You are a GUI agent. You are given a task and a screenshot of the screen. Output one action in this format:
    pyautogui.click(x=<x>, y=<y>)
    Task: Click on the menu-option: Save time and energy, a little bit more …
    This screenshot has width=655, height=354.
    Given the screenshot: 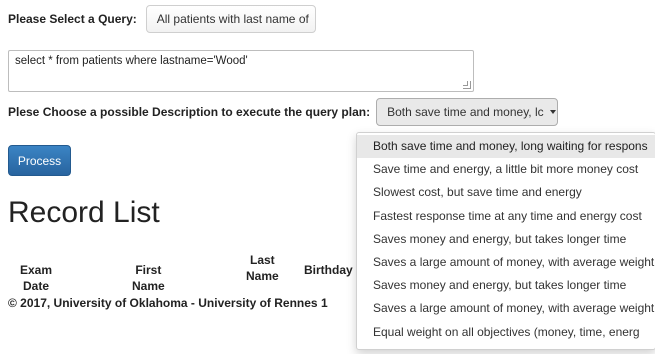 What is the action you would take?
    pyautogui.click(x=506, y=169)
    